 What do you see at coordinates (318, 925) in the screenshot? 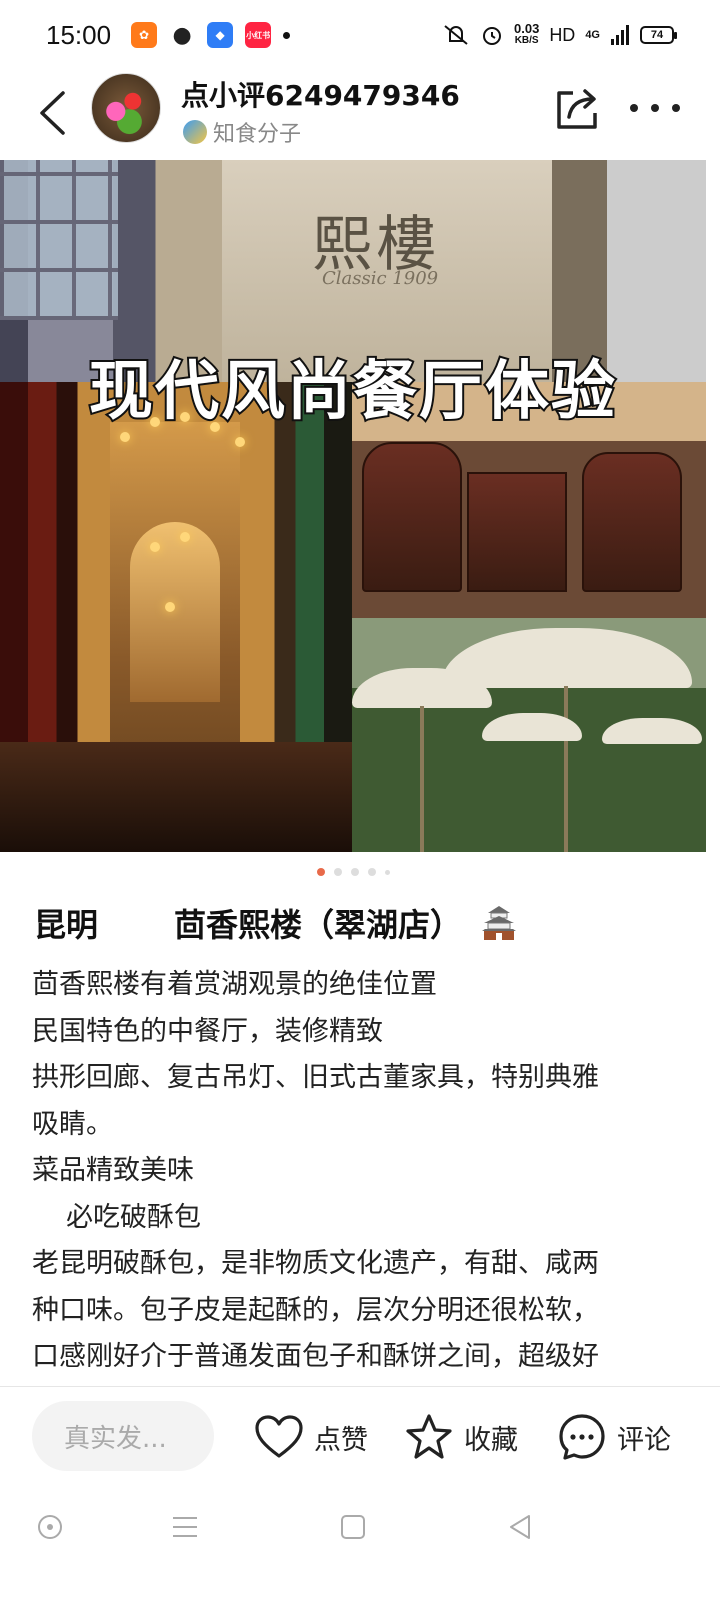
I see `post-restaurant: 茴香熙楼（翠湖店）` at bounding box center [318, 925].